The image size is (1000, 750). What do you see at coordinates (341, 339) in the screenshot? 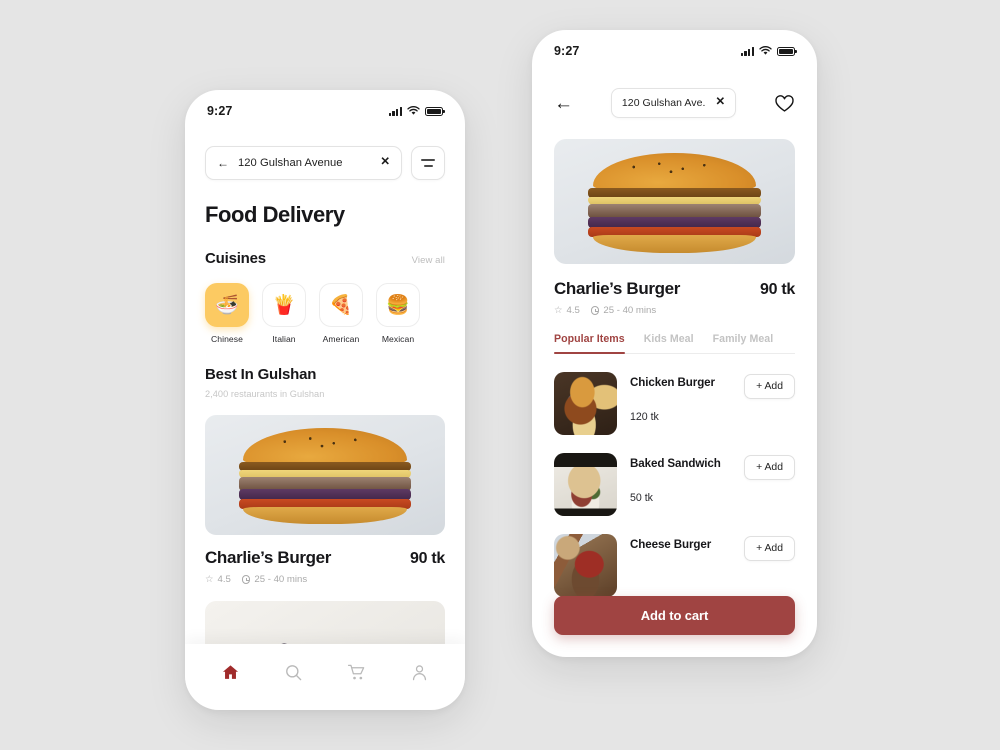
I see `cuisine-label: American` at bounding box center [341, 339].